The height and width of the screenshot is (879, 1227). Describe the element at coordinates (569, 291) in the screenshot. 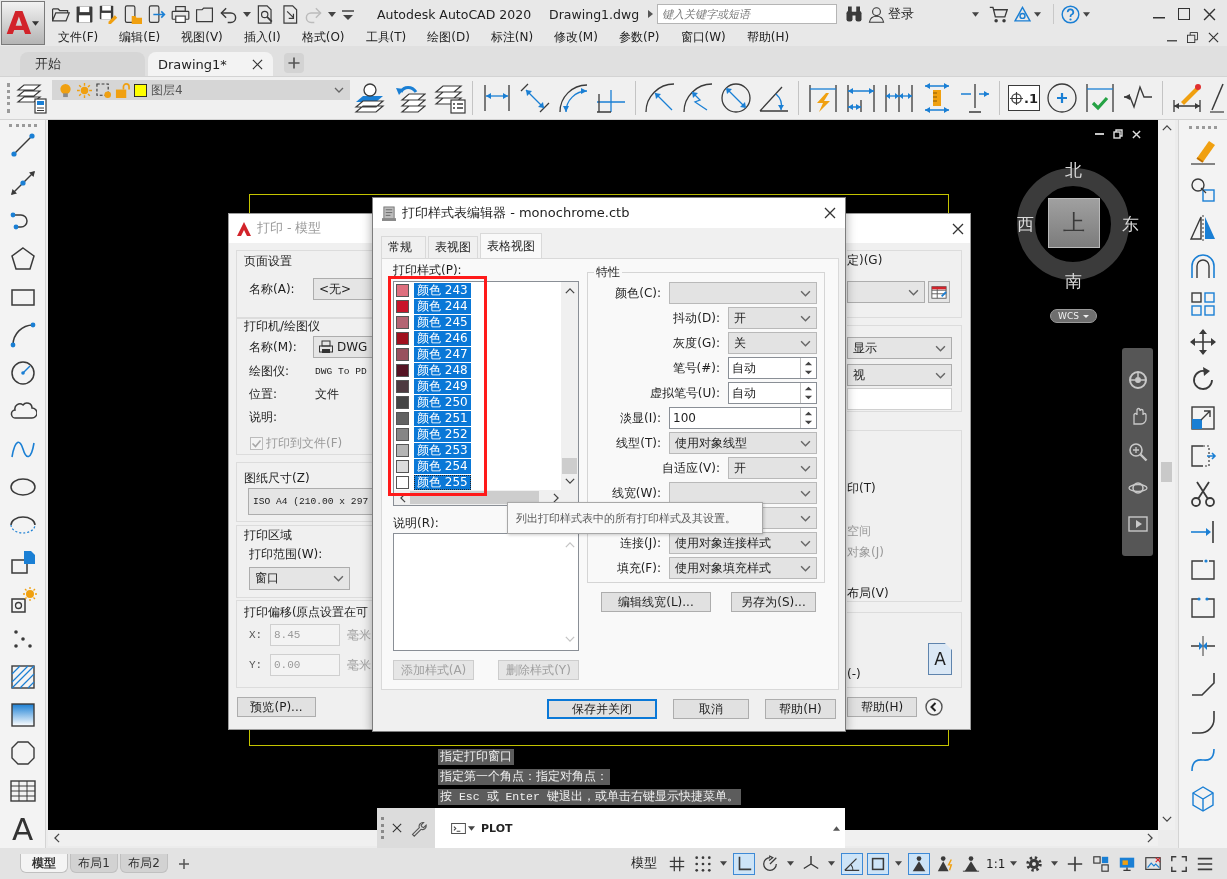

I see `chevron-up-icon` at that location.